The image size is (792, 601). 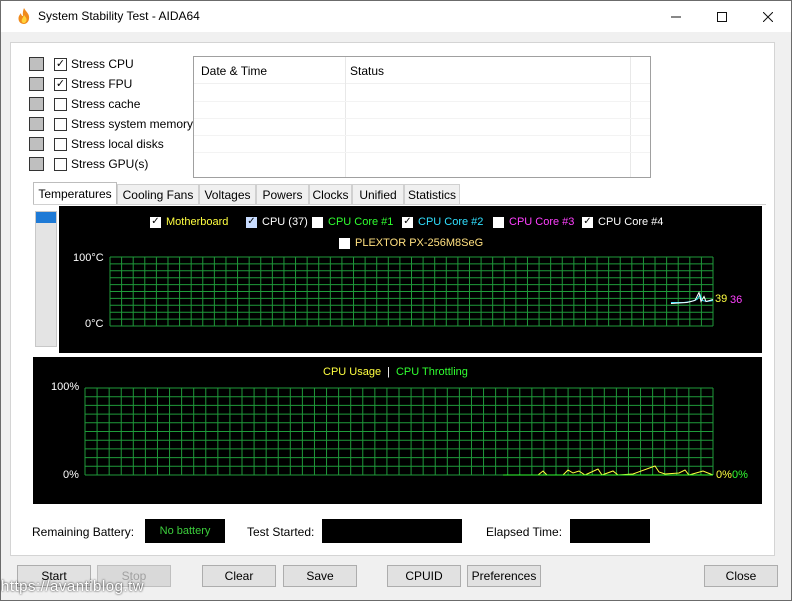 What do you see at coordinates (330, 194) in the screenshot?
I see `tab-clocks: Clocks` at bounding box center [330, 194].